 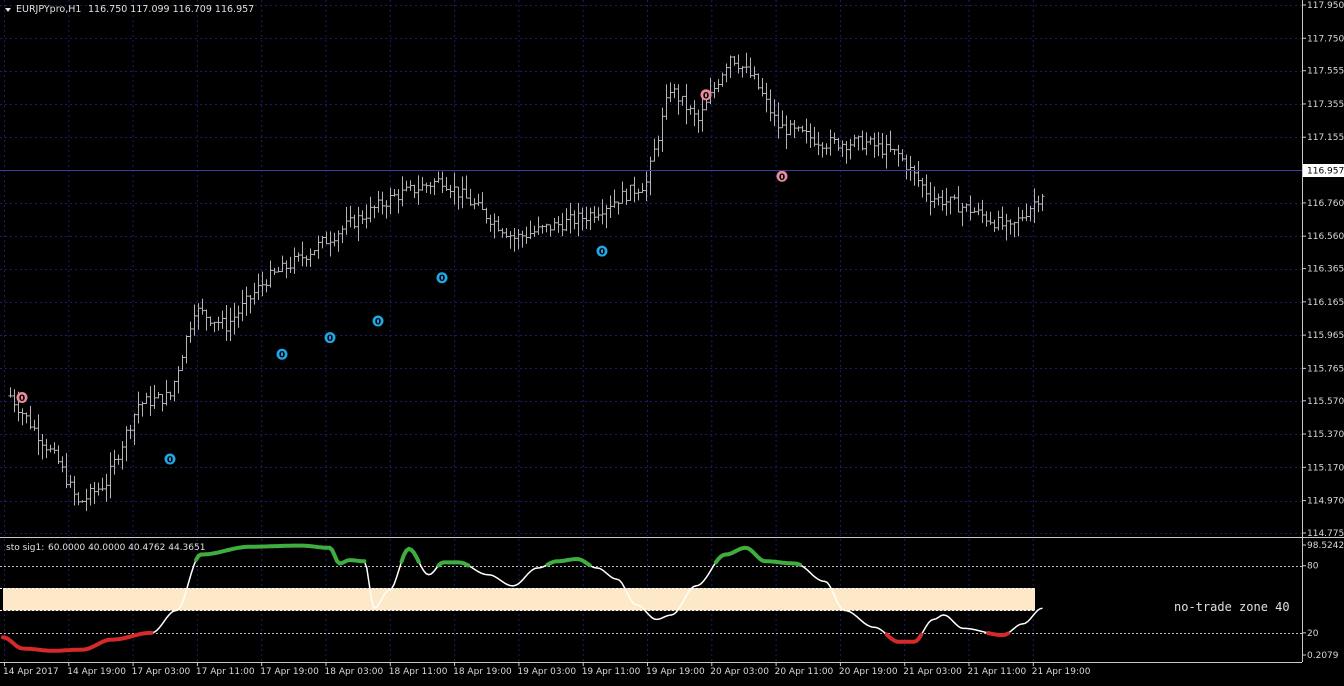 What do you see at coordinates (289, 672) in the screenshot?
I see `time-axis-label: 17 Apr 19:00` at bounding box center [289, 672].